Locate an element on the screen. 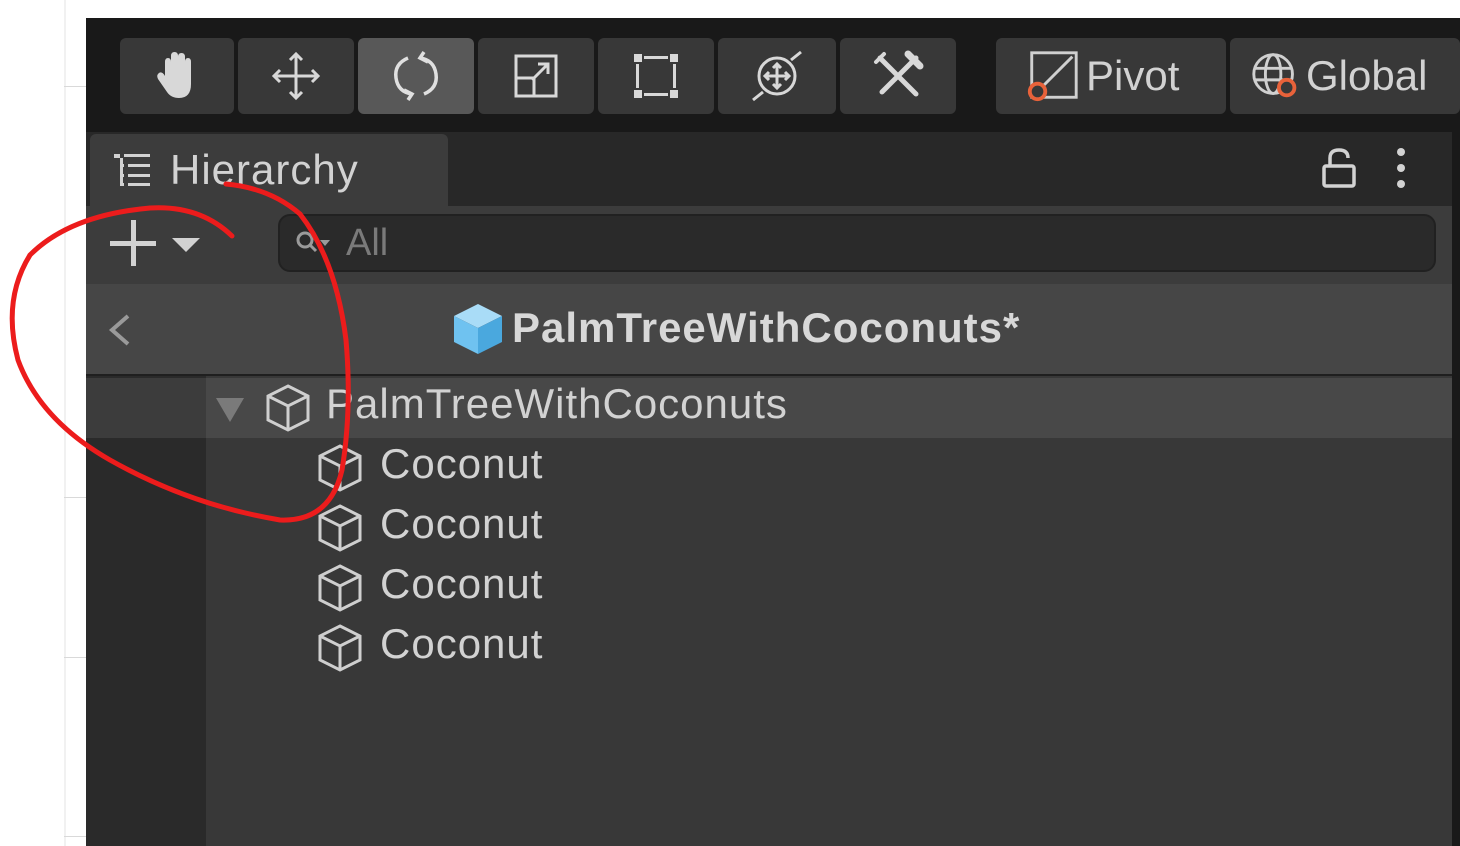  tree-gutter is located at coordinates (146, 611).